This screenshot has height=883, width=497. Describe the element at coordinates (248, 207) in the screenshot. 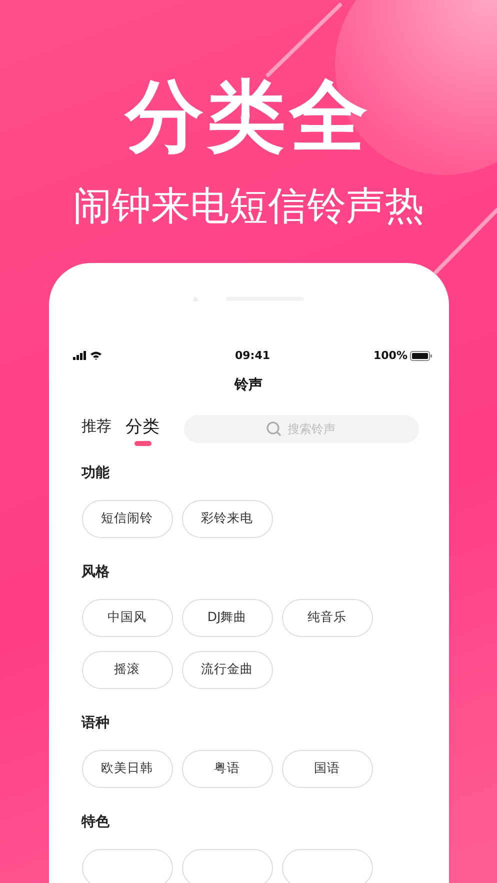

I see `subtitle: 闹钟来电短信铃声热` at that location.